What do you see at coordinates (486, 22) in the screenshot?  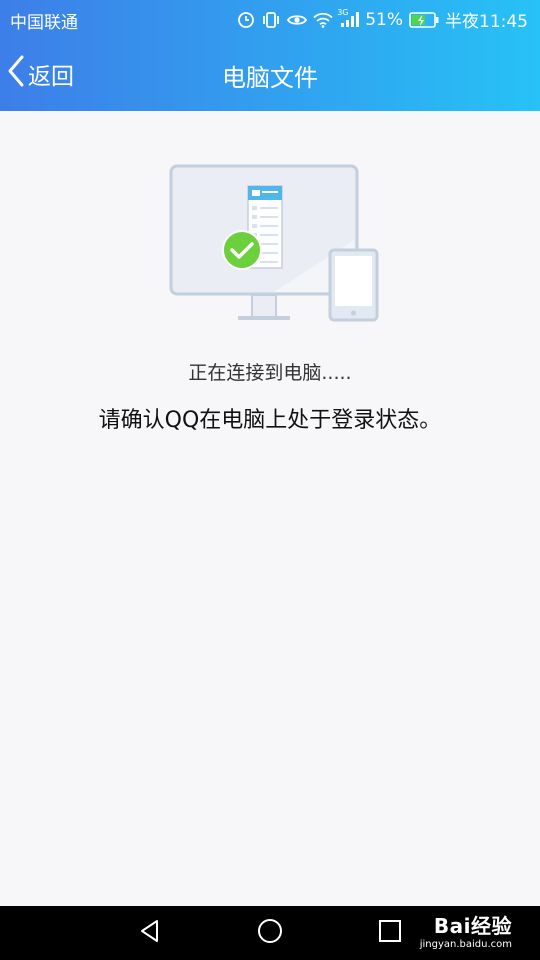 I see `clock: 半夜11:45` at bounding box center [486, 22].